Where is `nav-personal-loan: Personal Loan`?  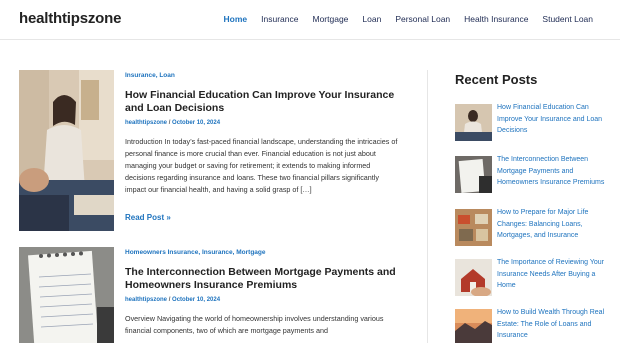 nav-personal-loan: Personal Loan is located at coordinates (422, 19).